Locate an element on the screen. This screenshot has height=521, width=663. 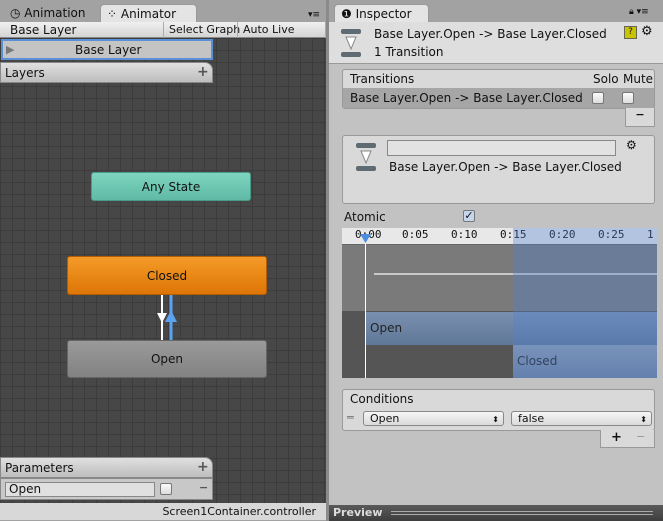
state-closed: Closed is located at coordinates (167, 275).